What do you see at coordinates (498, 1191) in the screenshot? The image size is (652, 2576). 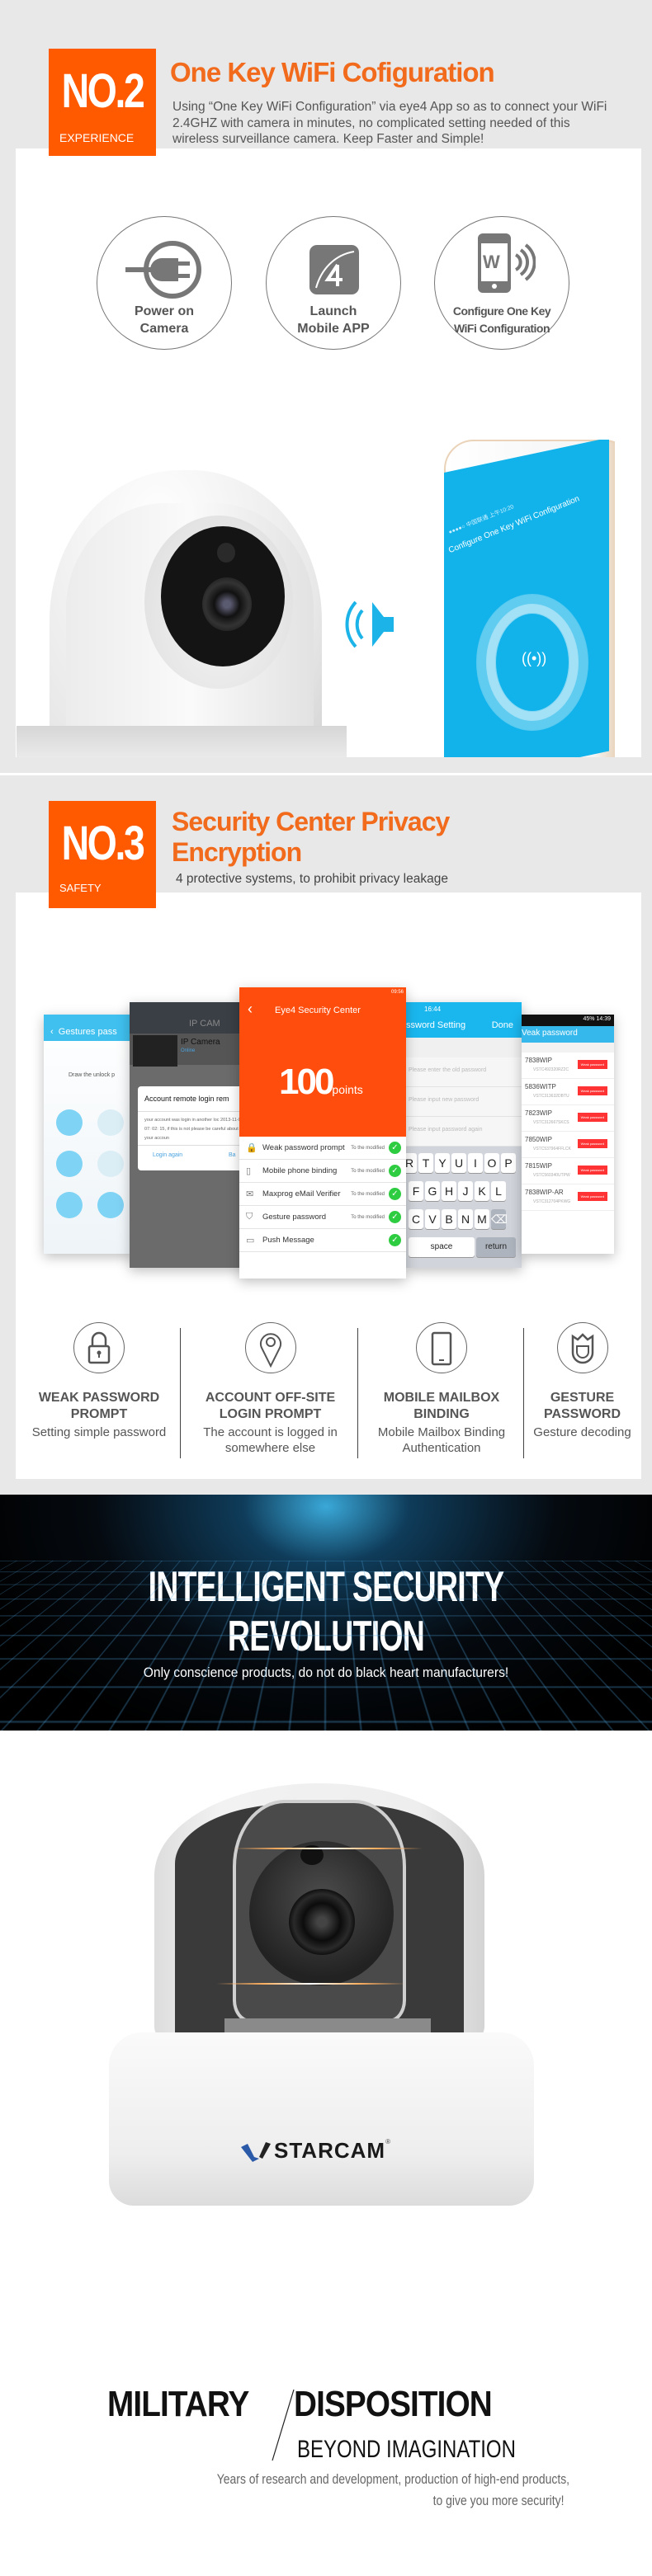 I see `key: L` at bounding box center [498, 1191].